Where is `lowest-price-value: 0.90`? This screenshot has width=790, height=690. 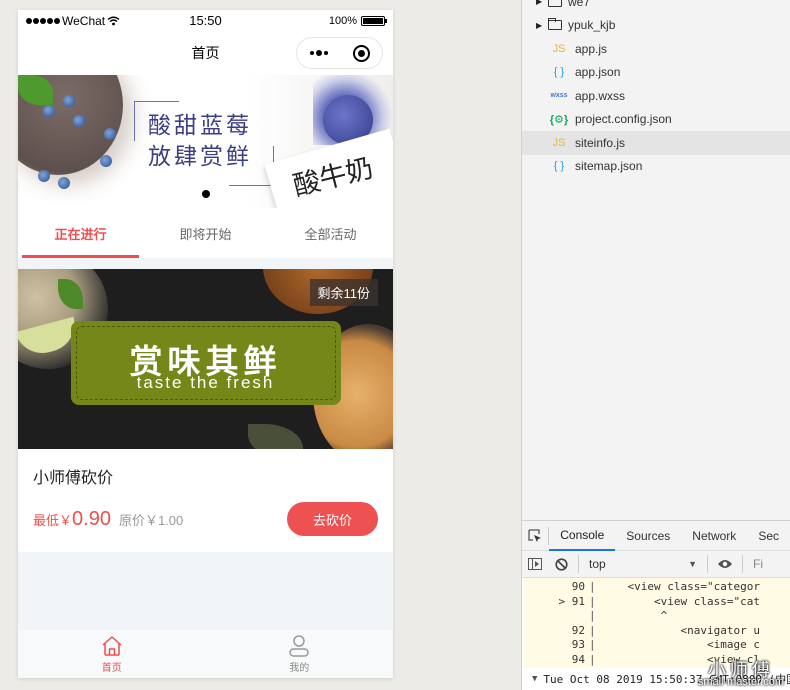 lowest-price-value: 0.90 is located at coordinates (91, 518).